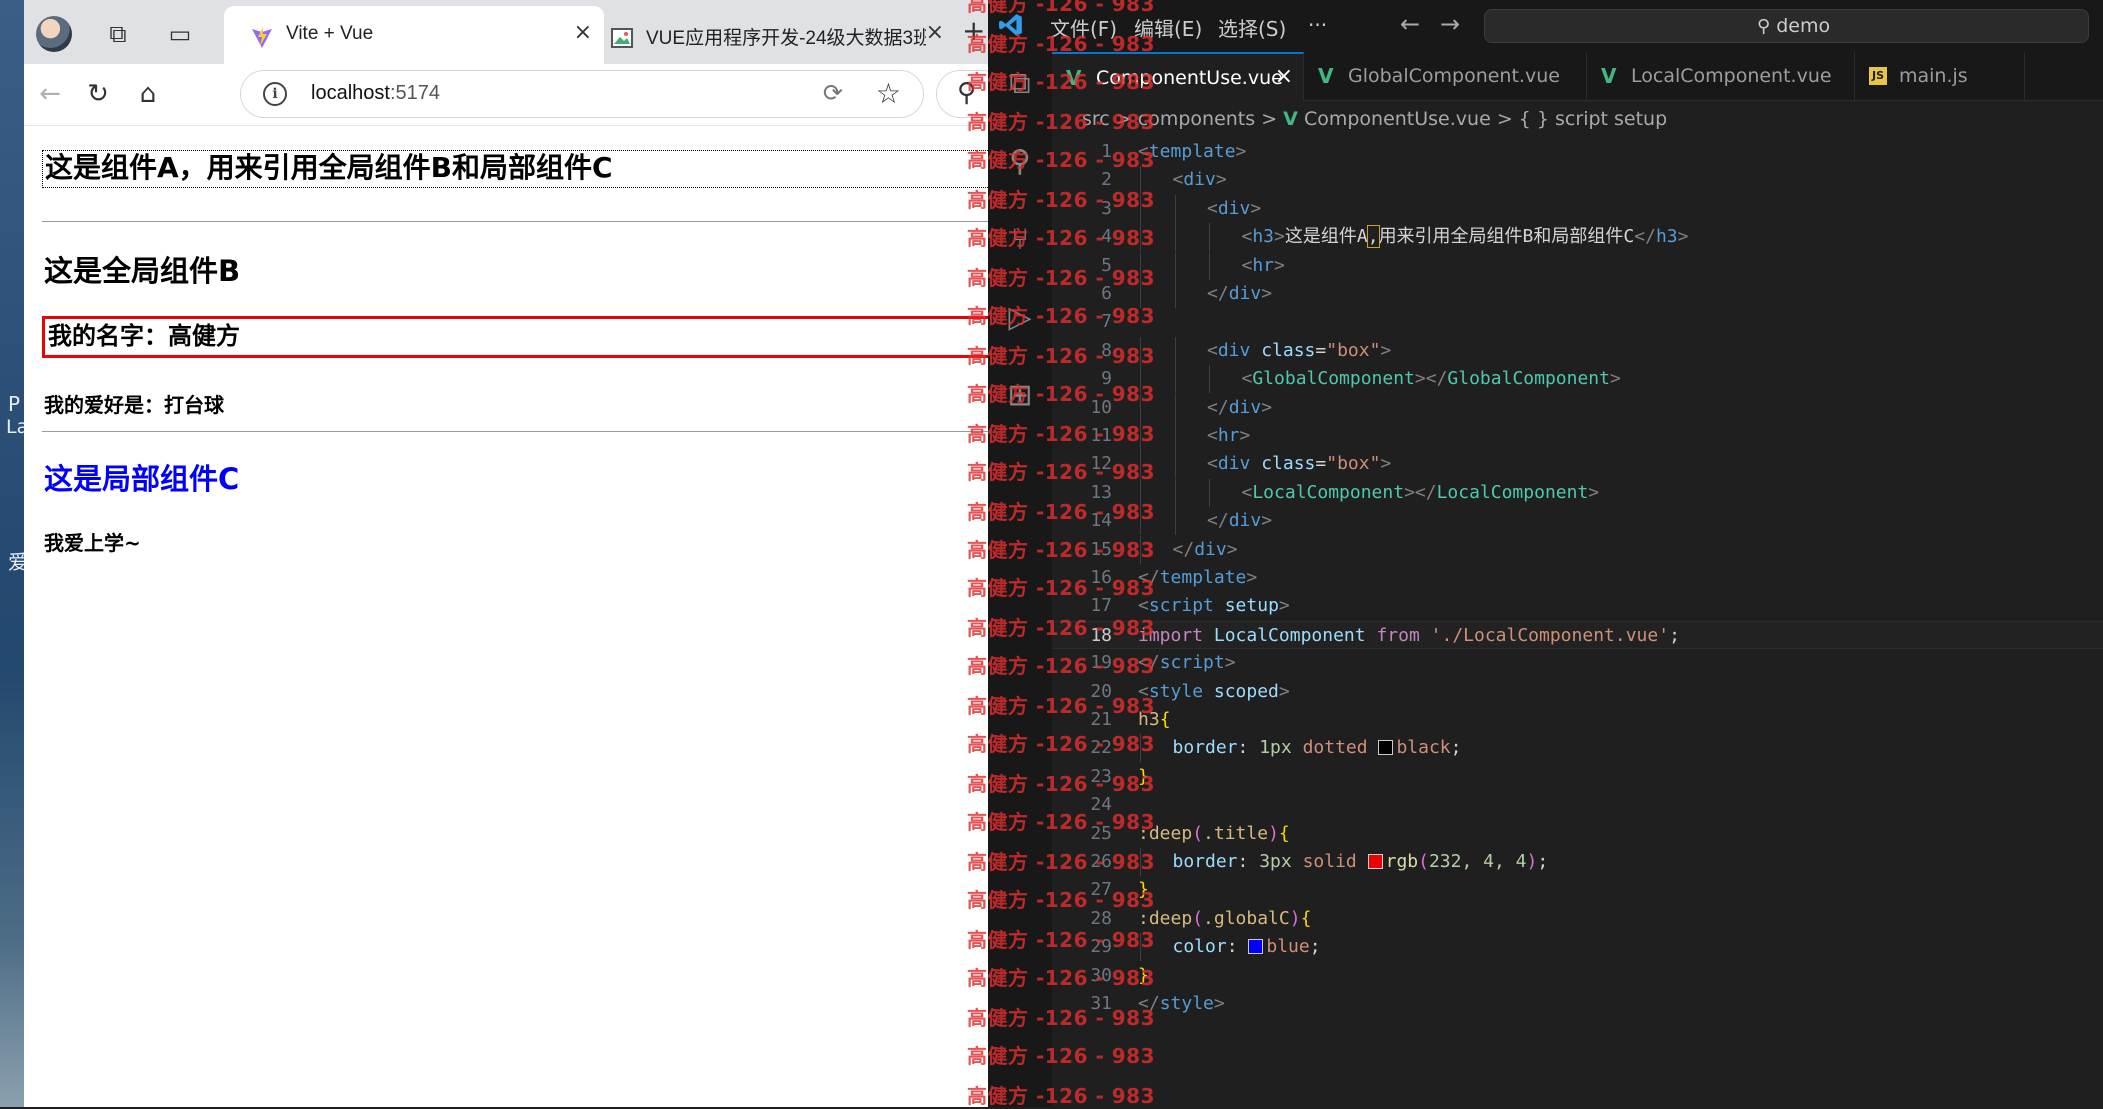  I want to click on code-line: 20 <style scoped>, so click(1577, 692).